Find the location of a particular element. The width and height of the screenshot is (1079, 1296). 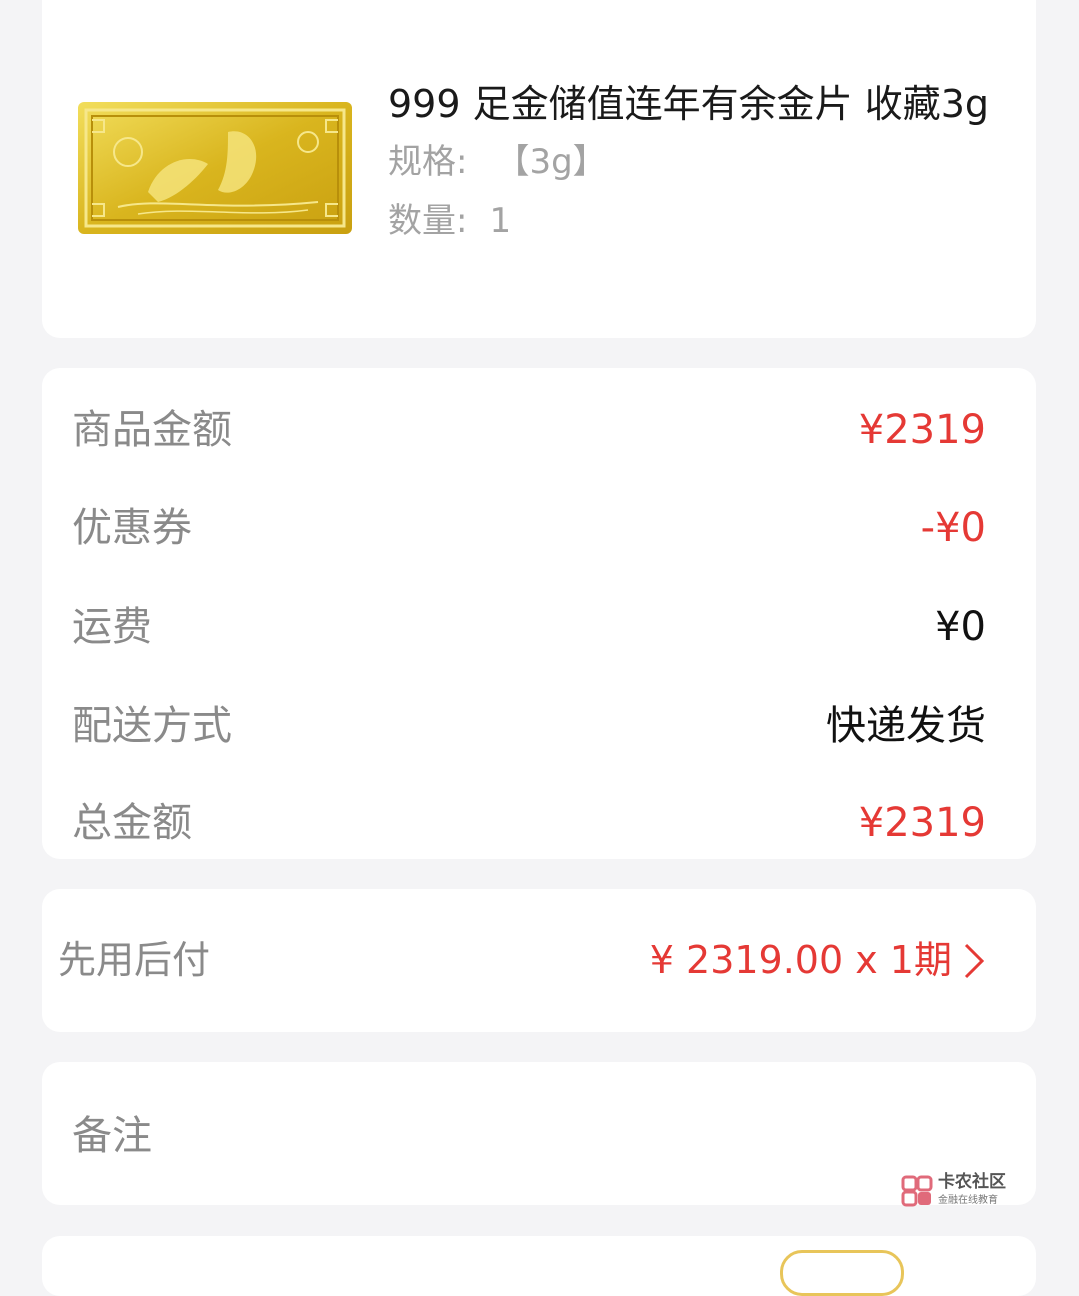

total-amount-label: 总金额 is located at coordinates (132, 823).